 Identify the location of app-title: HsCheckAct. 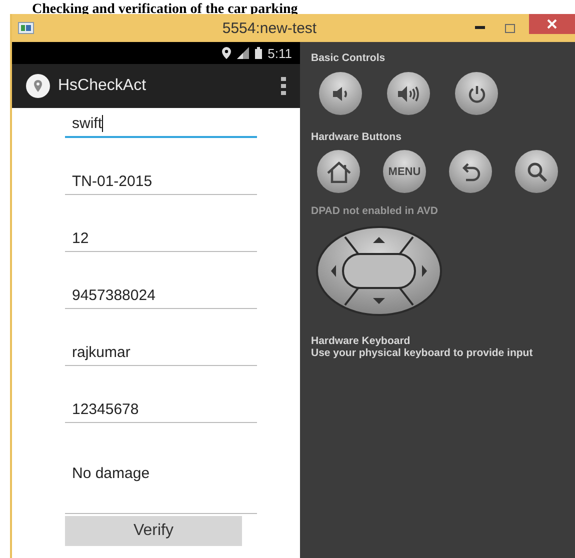
(103, 86).